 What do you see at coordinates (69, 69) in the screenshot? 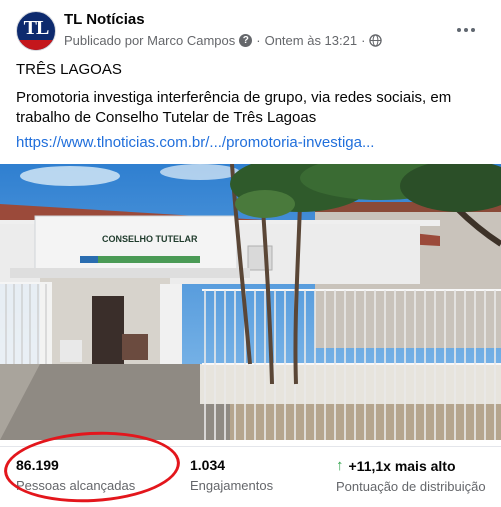
I see `post-location: TRÊS LAGOAS` at bounding box center [69, 69].